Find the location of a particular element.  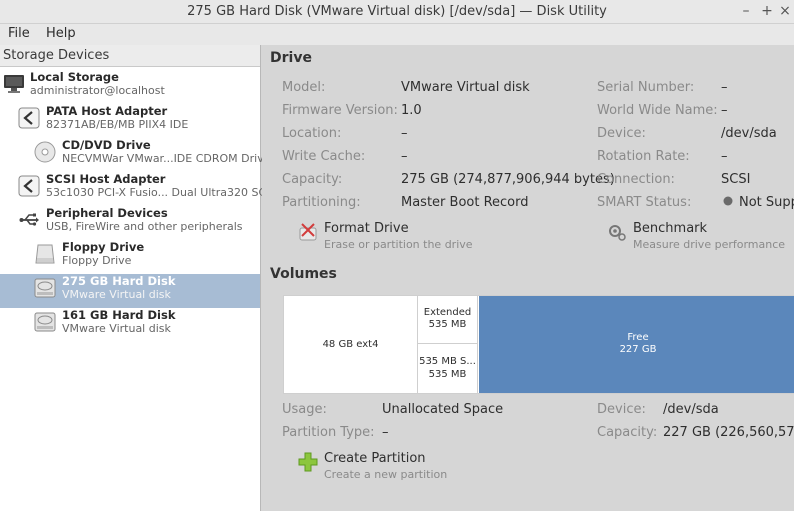

sidebar-header: Storage Devices is located at coordinates (130, 56).